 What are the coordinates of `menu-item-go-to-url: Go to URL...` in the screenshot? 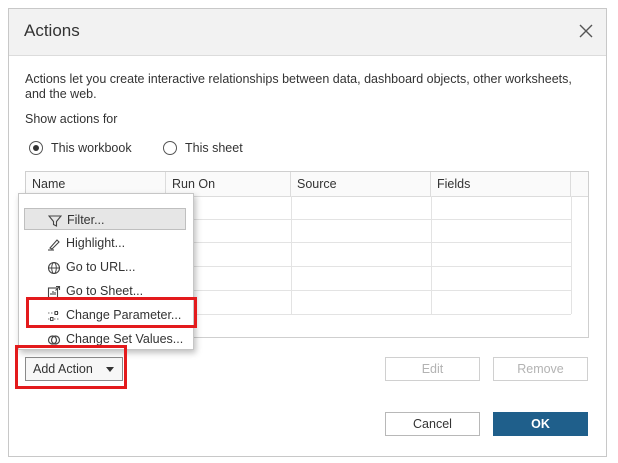 It's located at (105, 267).